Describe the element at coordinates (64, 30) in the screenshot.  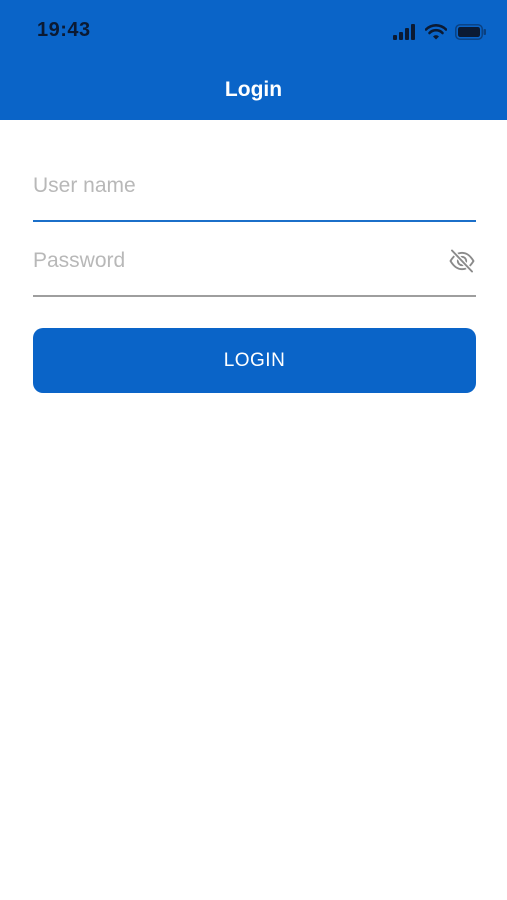
I see `status-time: 19:43` at that location.